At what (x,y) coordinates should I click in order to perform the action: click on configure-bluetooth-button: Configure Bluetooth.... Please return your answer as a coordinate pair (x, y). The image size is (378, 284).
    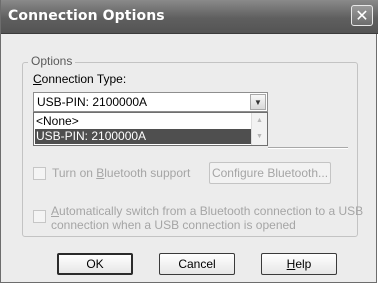
    Looking at the image, I should click on (270, 173).